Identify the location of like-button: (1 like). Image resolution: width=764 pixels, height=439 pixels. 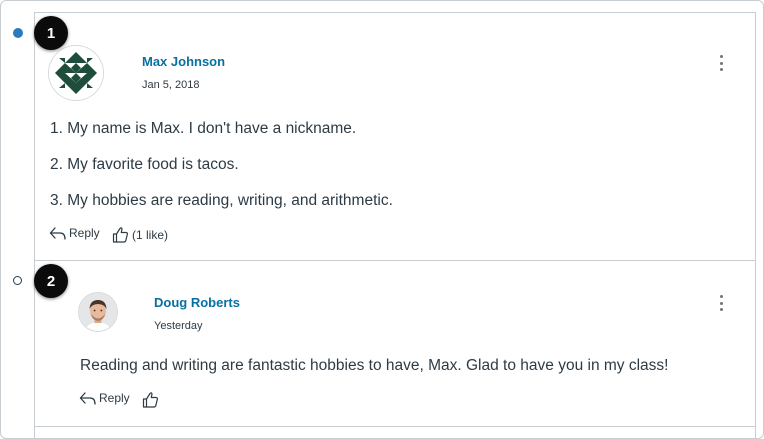
(140, 234).